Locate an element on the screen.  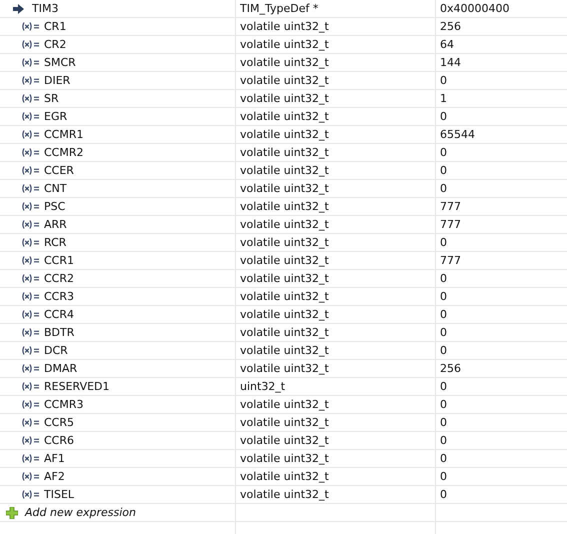
plus-icon is located at coordinates (12, 512).